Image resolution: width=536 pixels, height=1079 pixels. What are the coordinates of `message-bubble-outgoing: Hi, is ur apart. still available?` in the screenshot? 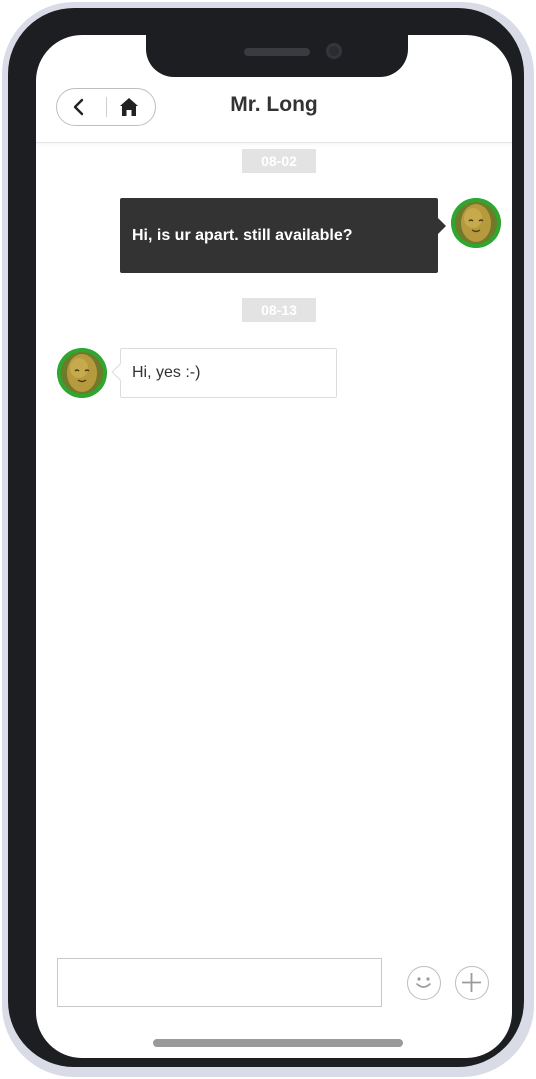 It's located at (283, 235).